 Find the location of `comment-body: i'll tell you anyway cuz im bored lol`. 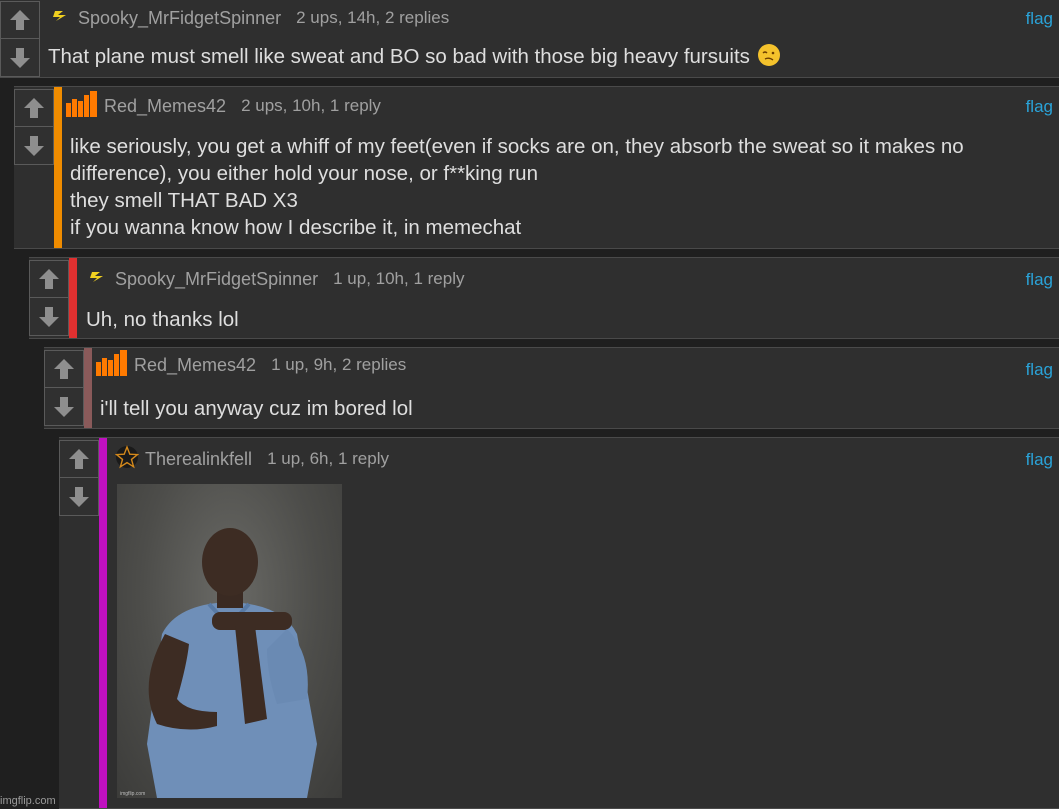

comment-body: i'll tell you anyway cuz im bored lol is located at coordinates (256, 408).